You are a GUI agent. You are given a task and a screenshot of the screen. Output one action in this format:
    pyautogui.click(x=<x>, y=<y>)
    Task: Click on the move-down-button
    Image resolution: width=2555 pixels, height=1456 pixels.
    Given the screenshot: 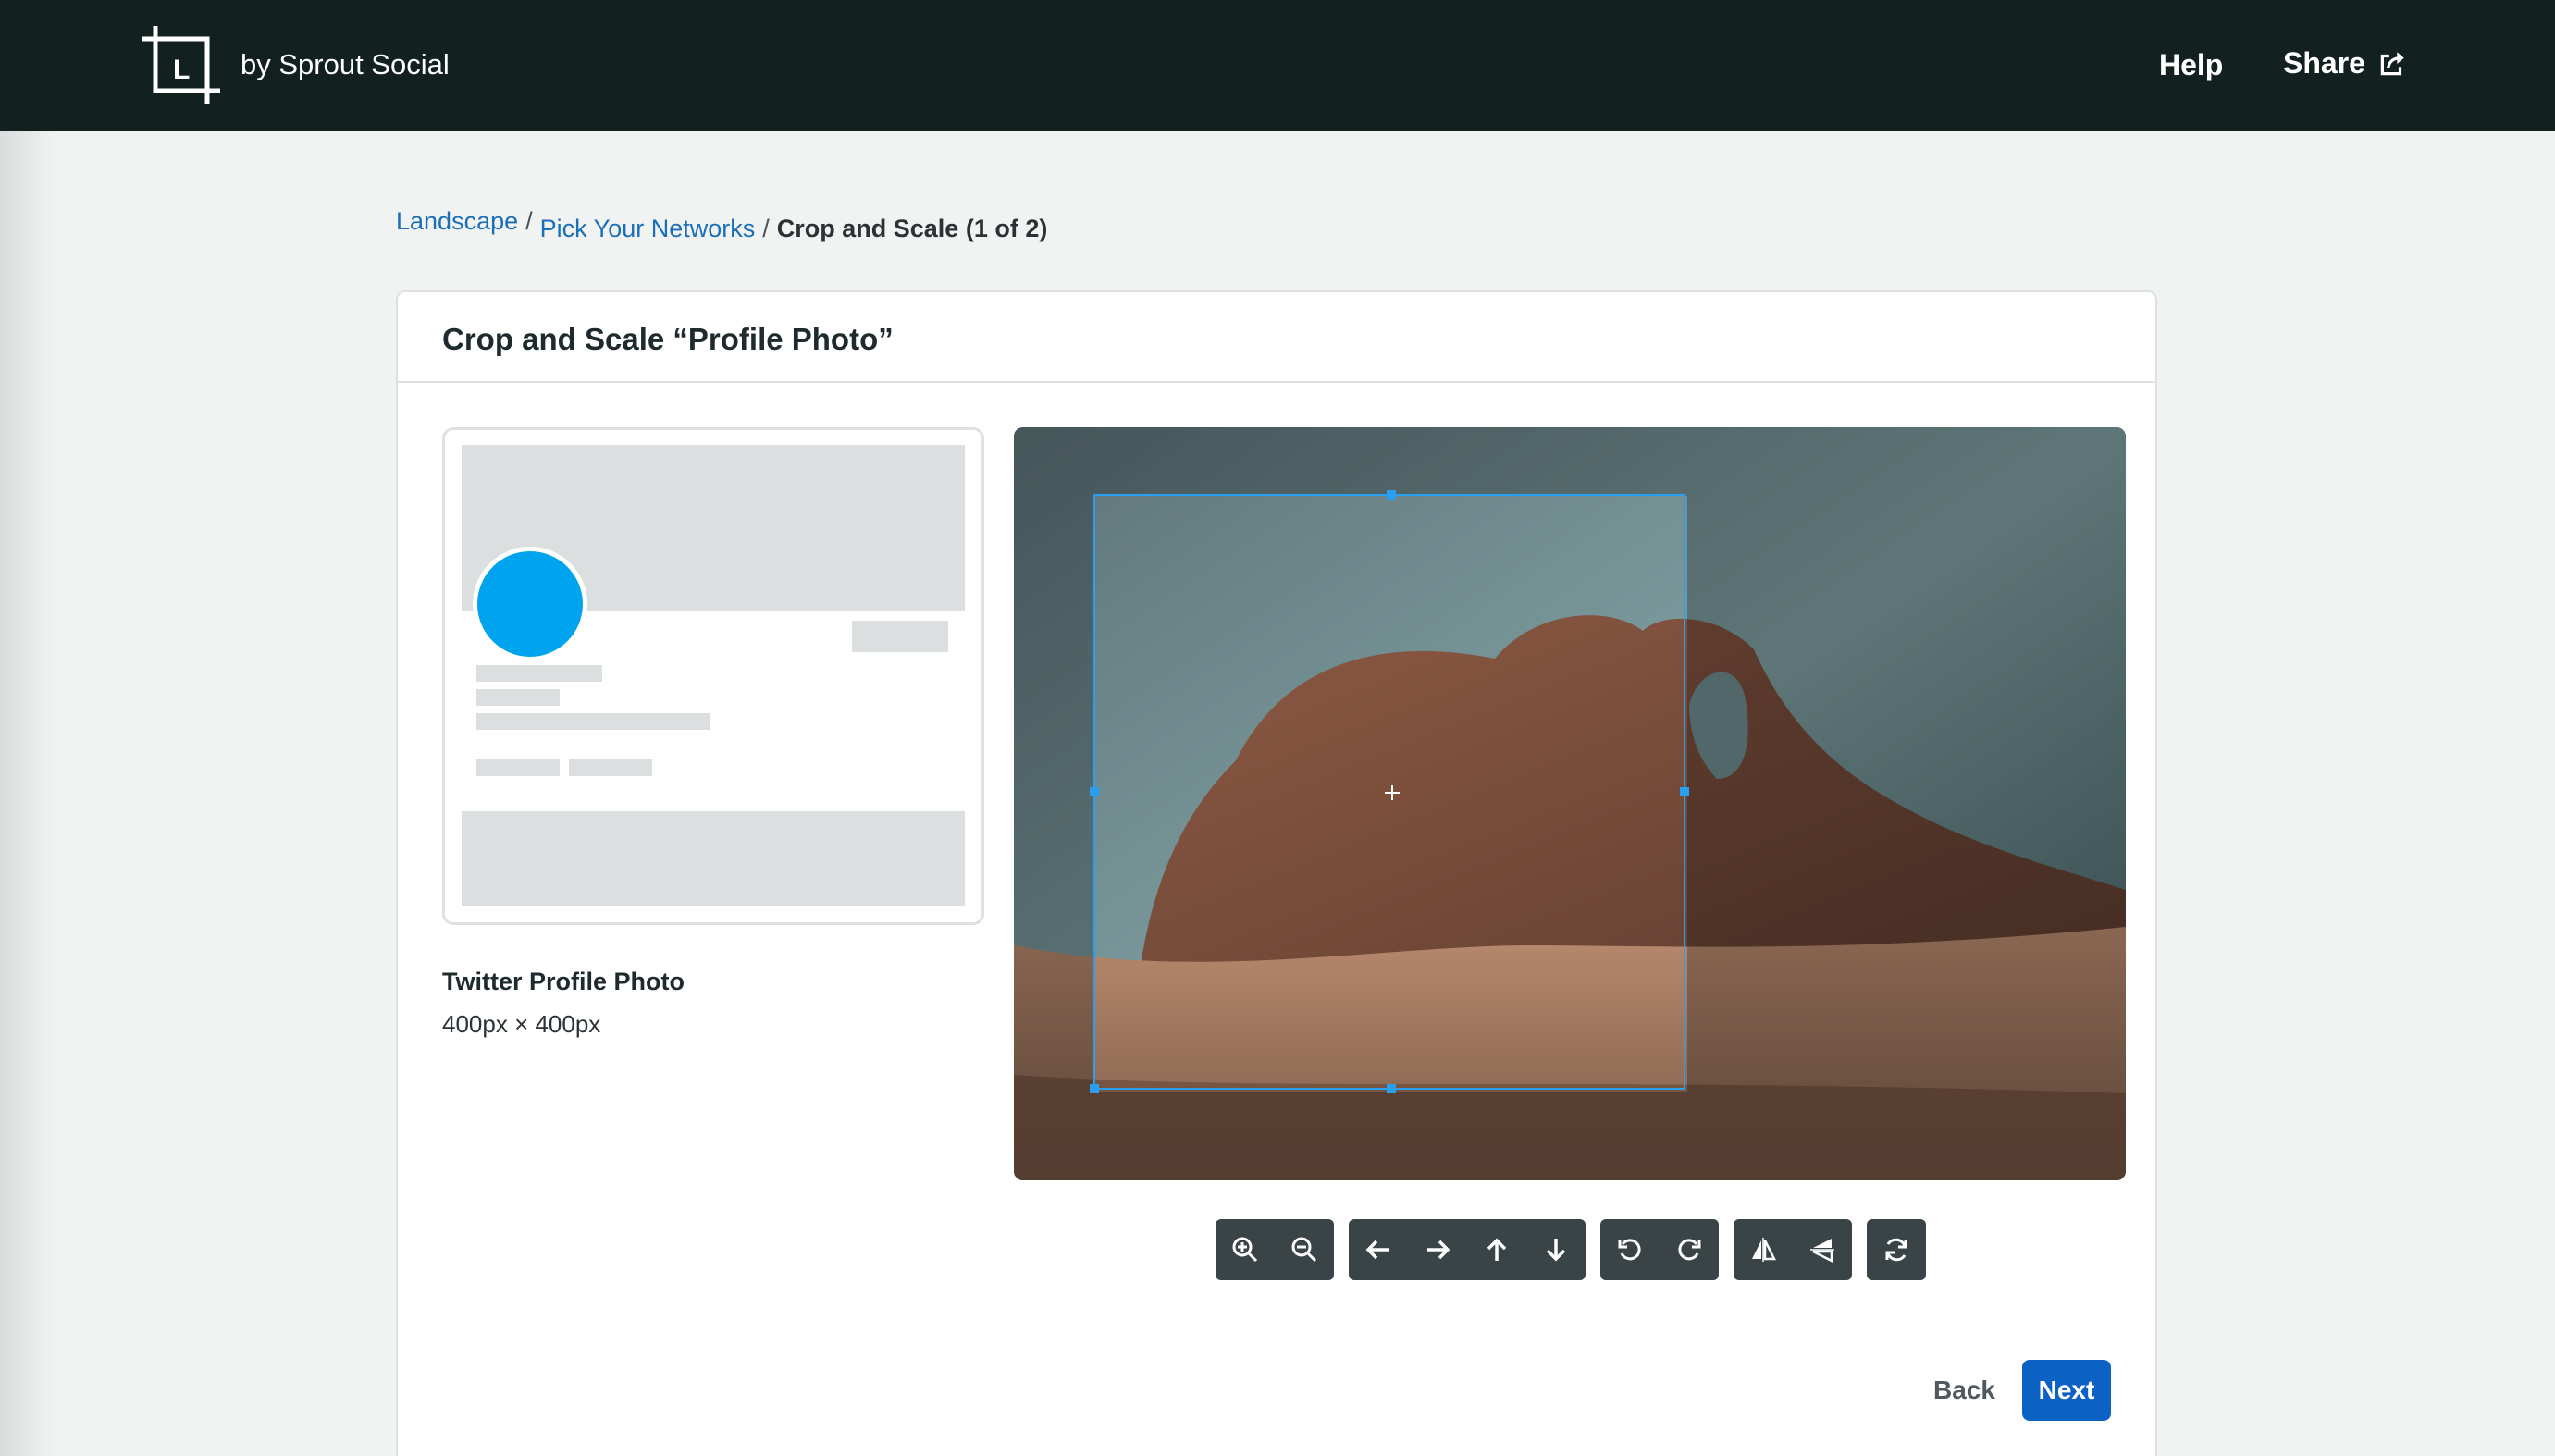 What is the action you would take?
    pyautogui.click(x=1556, y=1249)
    